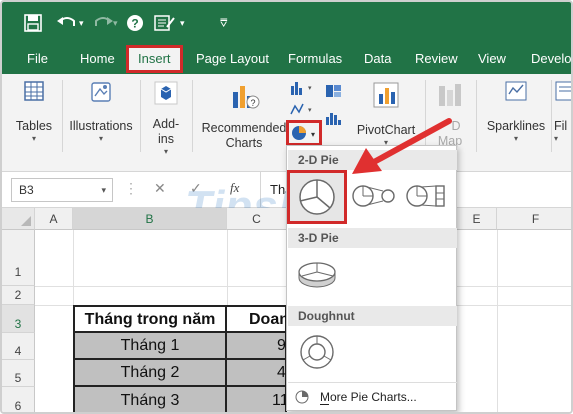  What do you see at coordinates (257, 219) in the screenshot?
I see `column-header-c: C` at bounding box center [257, 219].